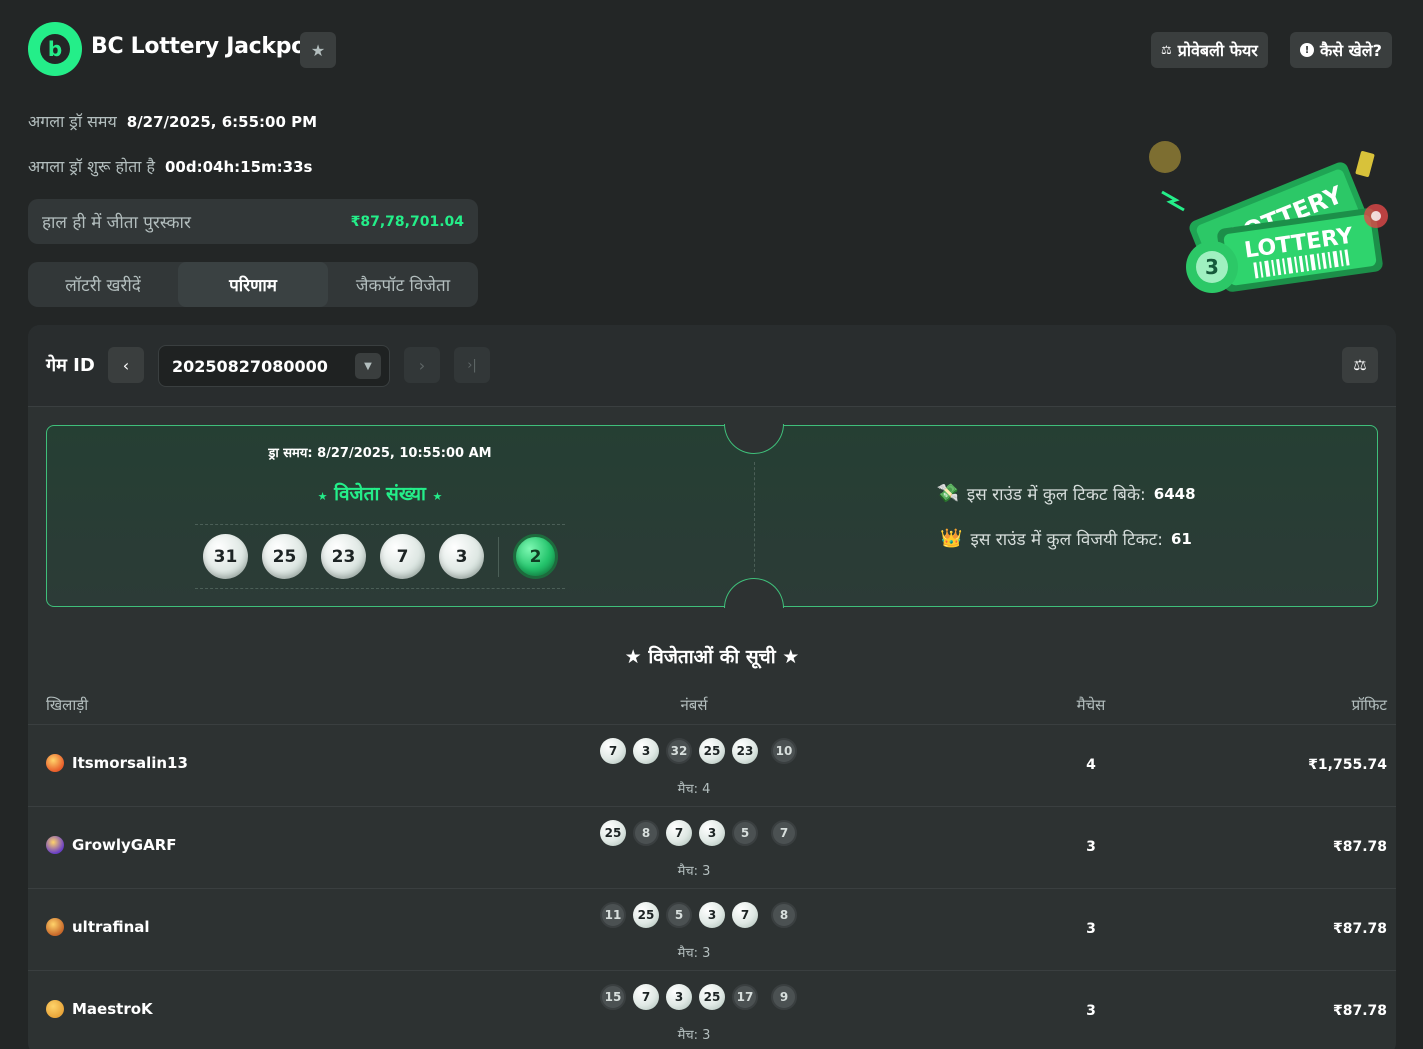 The image size is (1423, 1049). What do you see at coordinates (225, 556) in the screenshot?
I see `winning-ball: 31` at bounding box center [225, 556].